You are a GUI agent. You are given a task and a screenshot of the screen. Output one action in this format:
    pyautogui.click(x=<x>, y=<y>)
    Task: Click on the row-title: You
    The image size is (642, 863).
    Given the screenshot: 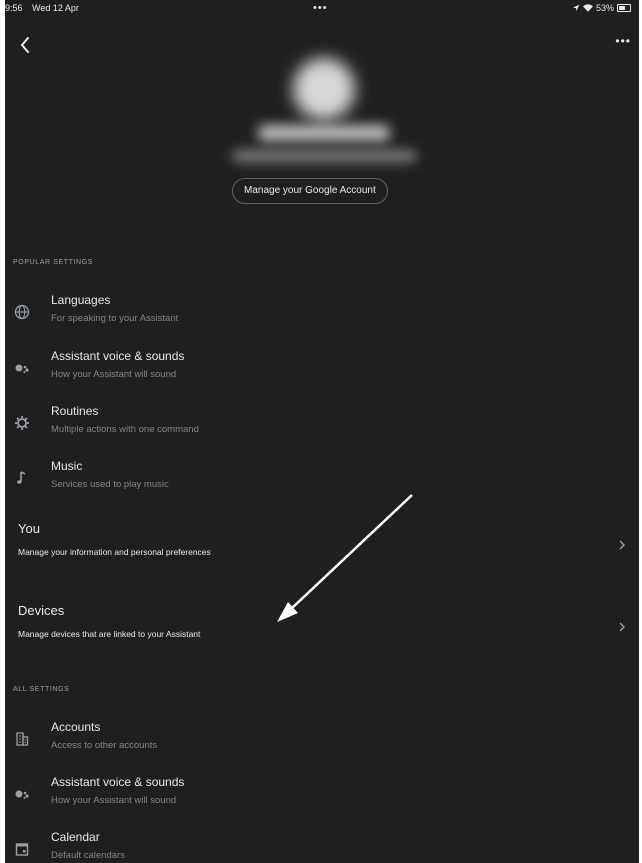 What is the action you would take?
    pyautogui.click(x=29, y=528)
    